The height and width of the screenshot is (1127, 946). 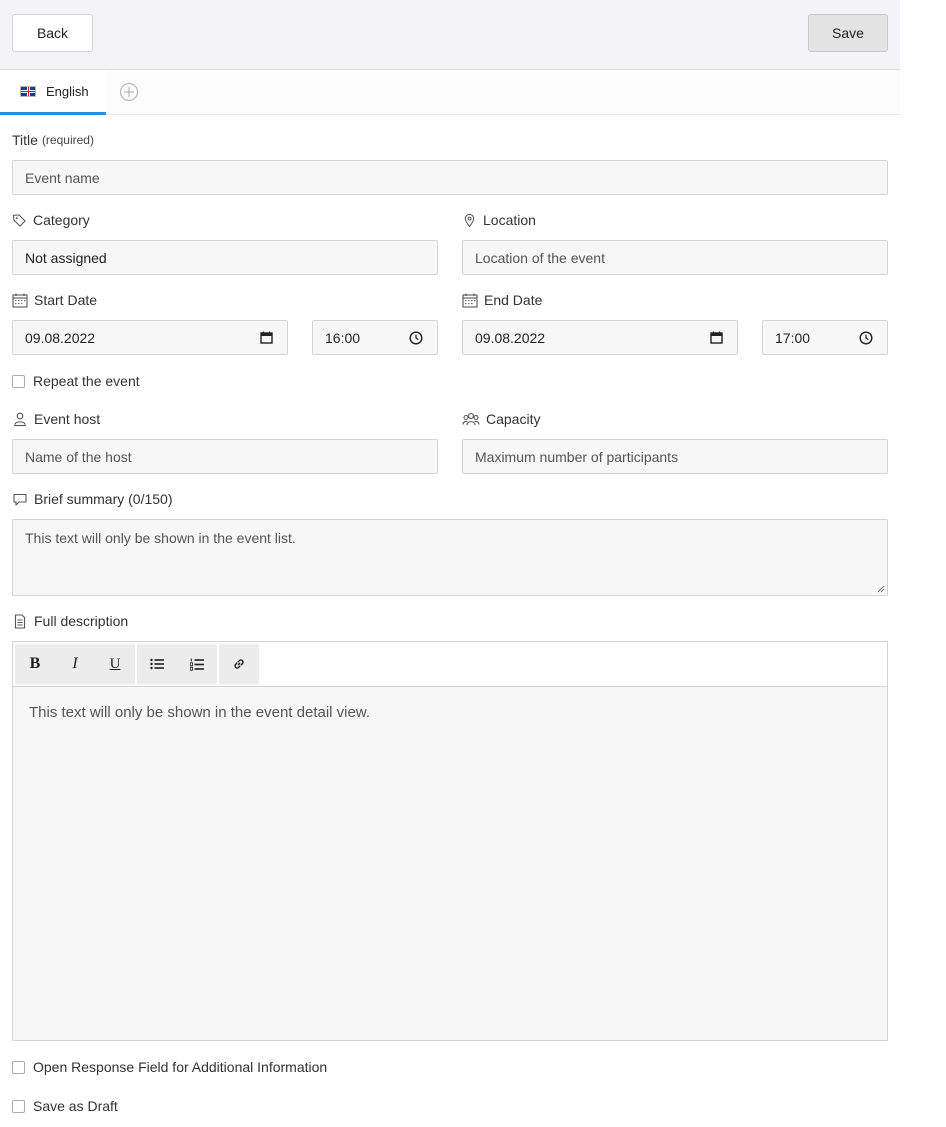 I want to click on brief-summary-label: Brief summary (0/150), so click(x=92, y=499).